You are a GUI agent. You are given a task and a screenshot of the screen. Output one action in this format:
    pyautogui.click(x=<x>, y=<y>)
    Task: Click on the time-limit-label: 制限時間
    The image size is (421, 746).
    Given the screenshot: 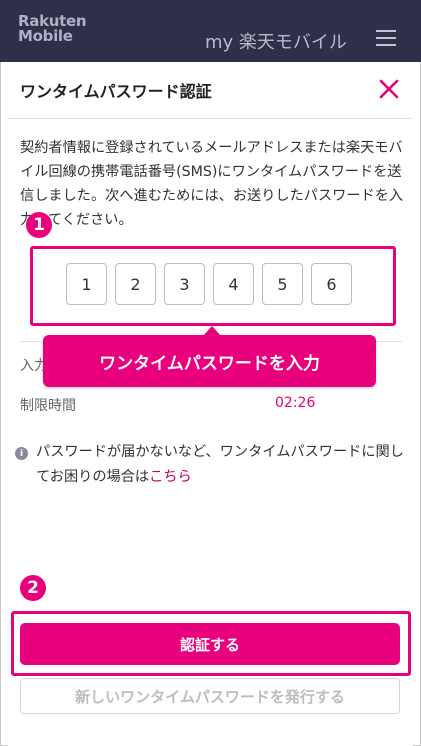 What is the action you would take?
    pyautogui.click(x=48, y=406)
    